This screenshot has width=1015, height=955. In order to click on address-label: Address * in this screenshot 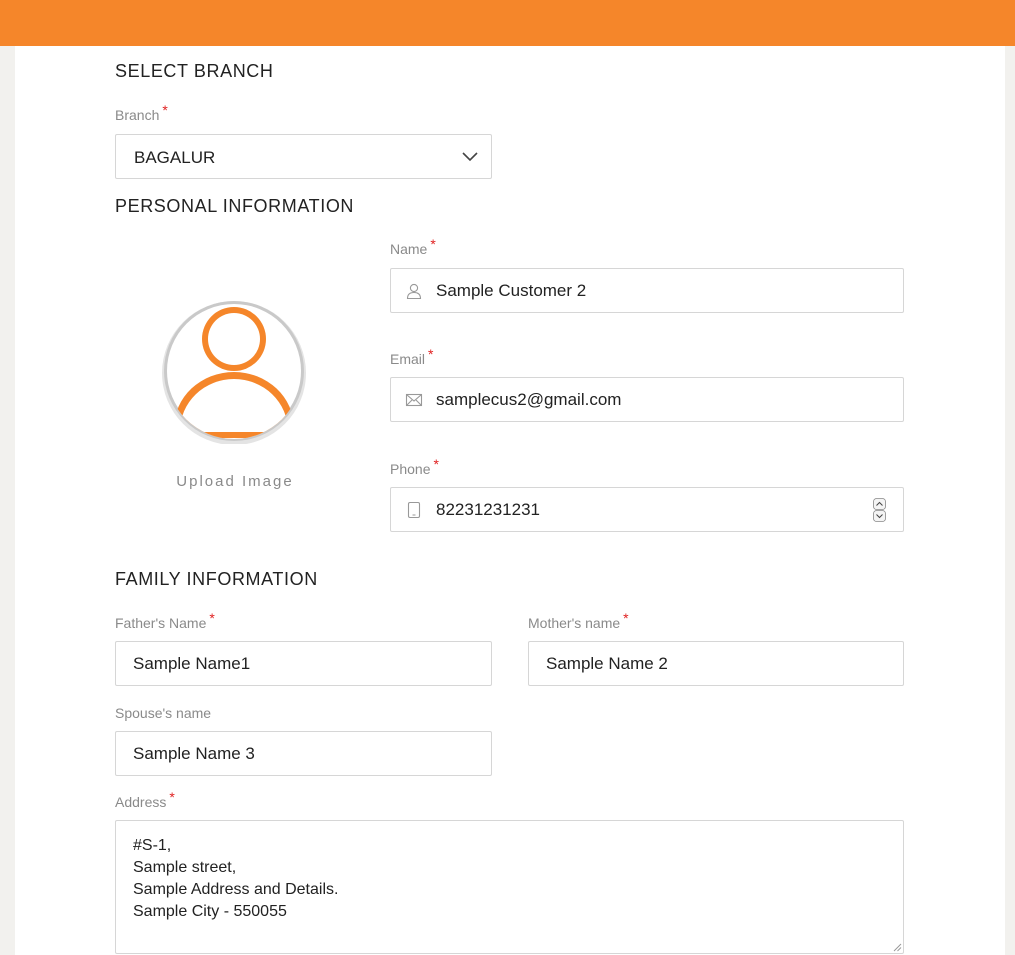, I will do `click(145, 799)`.